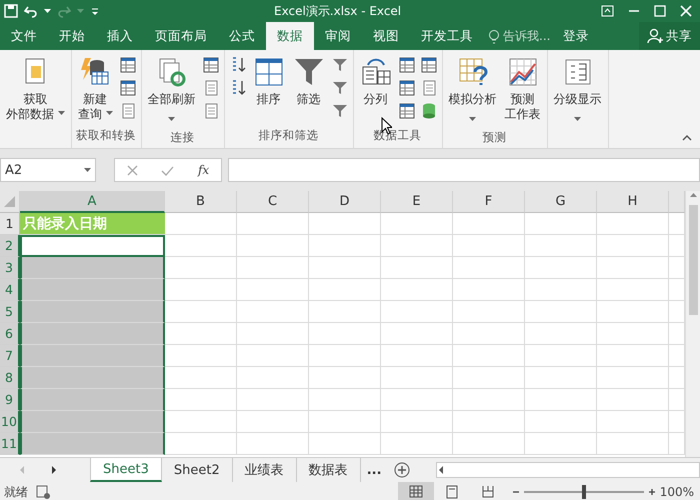 Image resolution: width=700 pixels, height=500 pixels. Describe the element at coordinates (578, 92) in the screenshot. I see `ribbon-button: 分级显示` at that location.